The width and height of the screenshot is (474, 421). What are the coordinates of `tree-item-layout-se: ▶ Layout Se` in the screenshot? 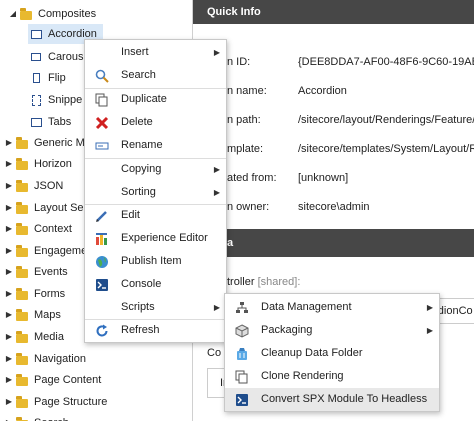 It's located at (44, 208).